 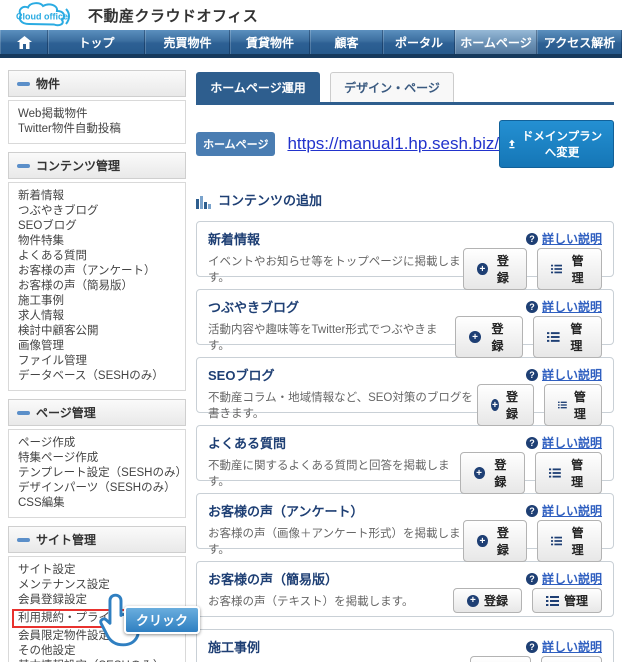 What do you see at coordinates (187, 42) in the screenshot?
I see `nav-item-sale-properties: 売買物件` at bounding box center [187, 42].